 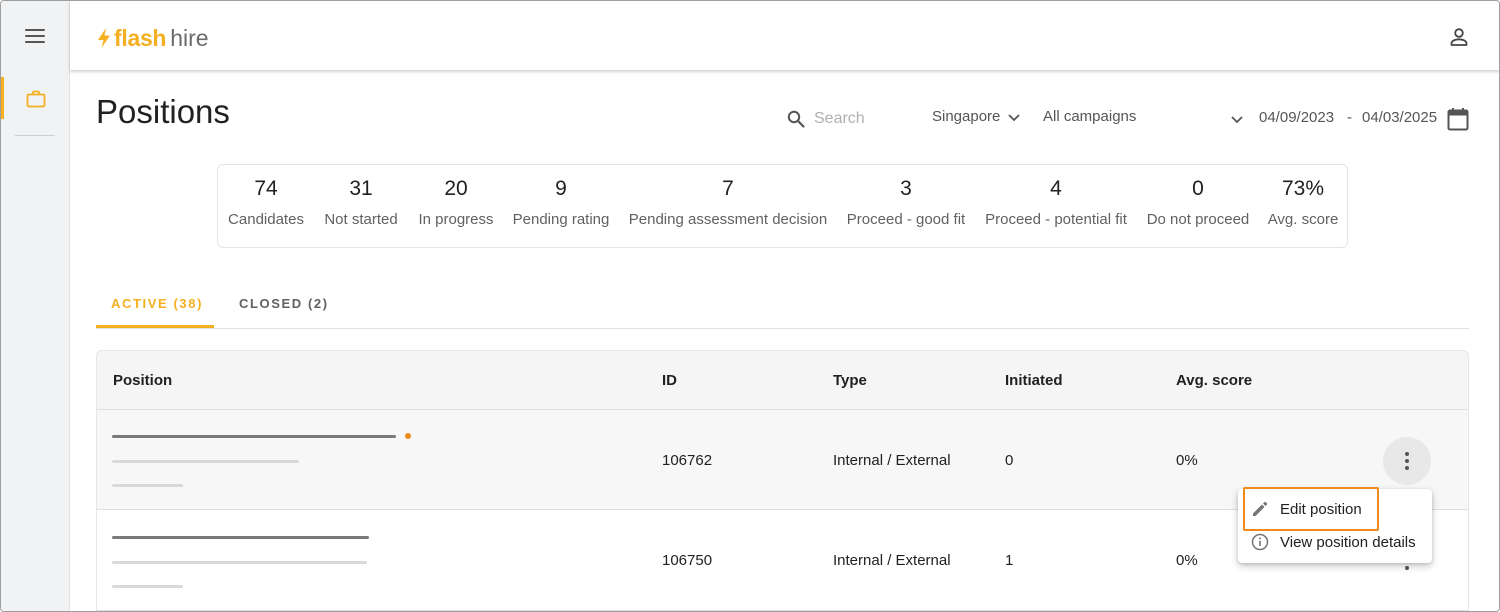 What do you see at coordinates (906, 219) in the screenshot?
I see `stat-label: Proceed - good fit` at bounding box center [906, 219].